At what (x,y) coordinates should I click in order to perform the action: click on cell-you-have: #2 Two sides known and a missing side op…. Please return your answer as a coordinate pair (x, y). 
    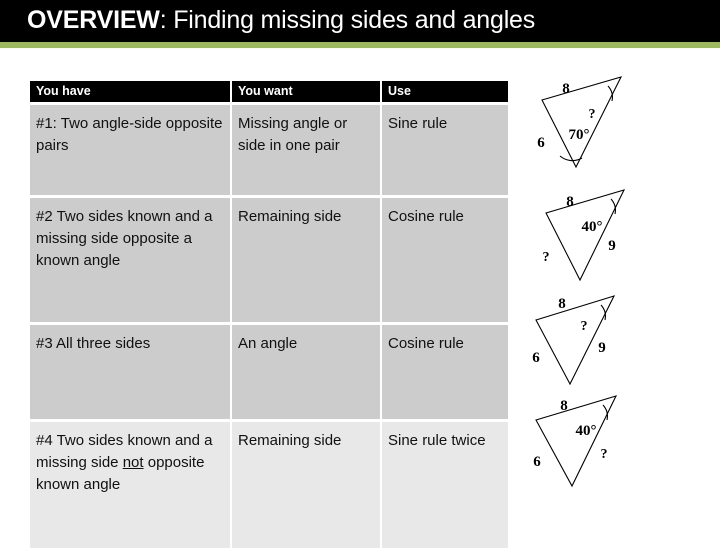
    Looking at the image, I should click on (130, 260).